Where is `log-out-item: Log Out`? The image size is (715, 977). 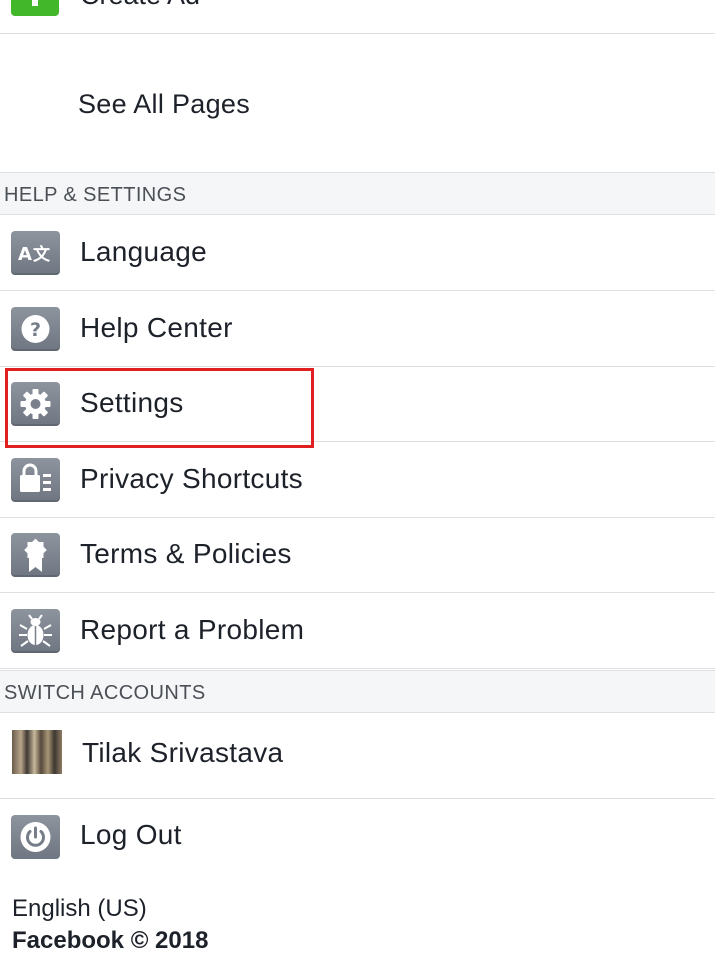 log-out-item: Log Out is located at coordinates (357, 837).